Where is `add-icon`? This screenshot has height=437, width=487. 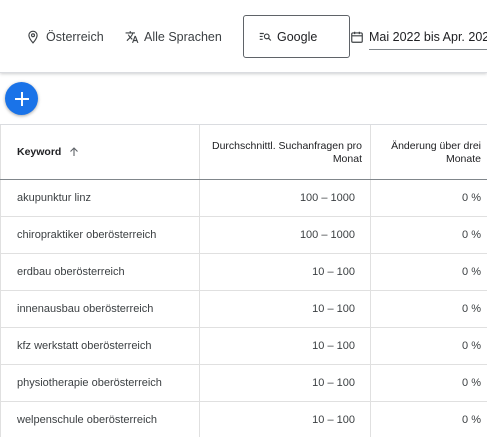 add-icon is located at coordinates (21, 98).